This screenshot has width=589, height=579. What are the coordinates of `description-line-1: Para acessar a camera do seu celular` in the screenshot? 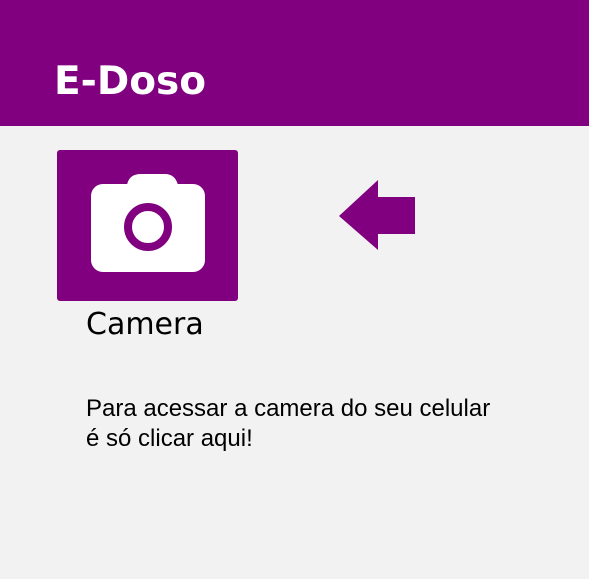 It's located at (288, 408).